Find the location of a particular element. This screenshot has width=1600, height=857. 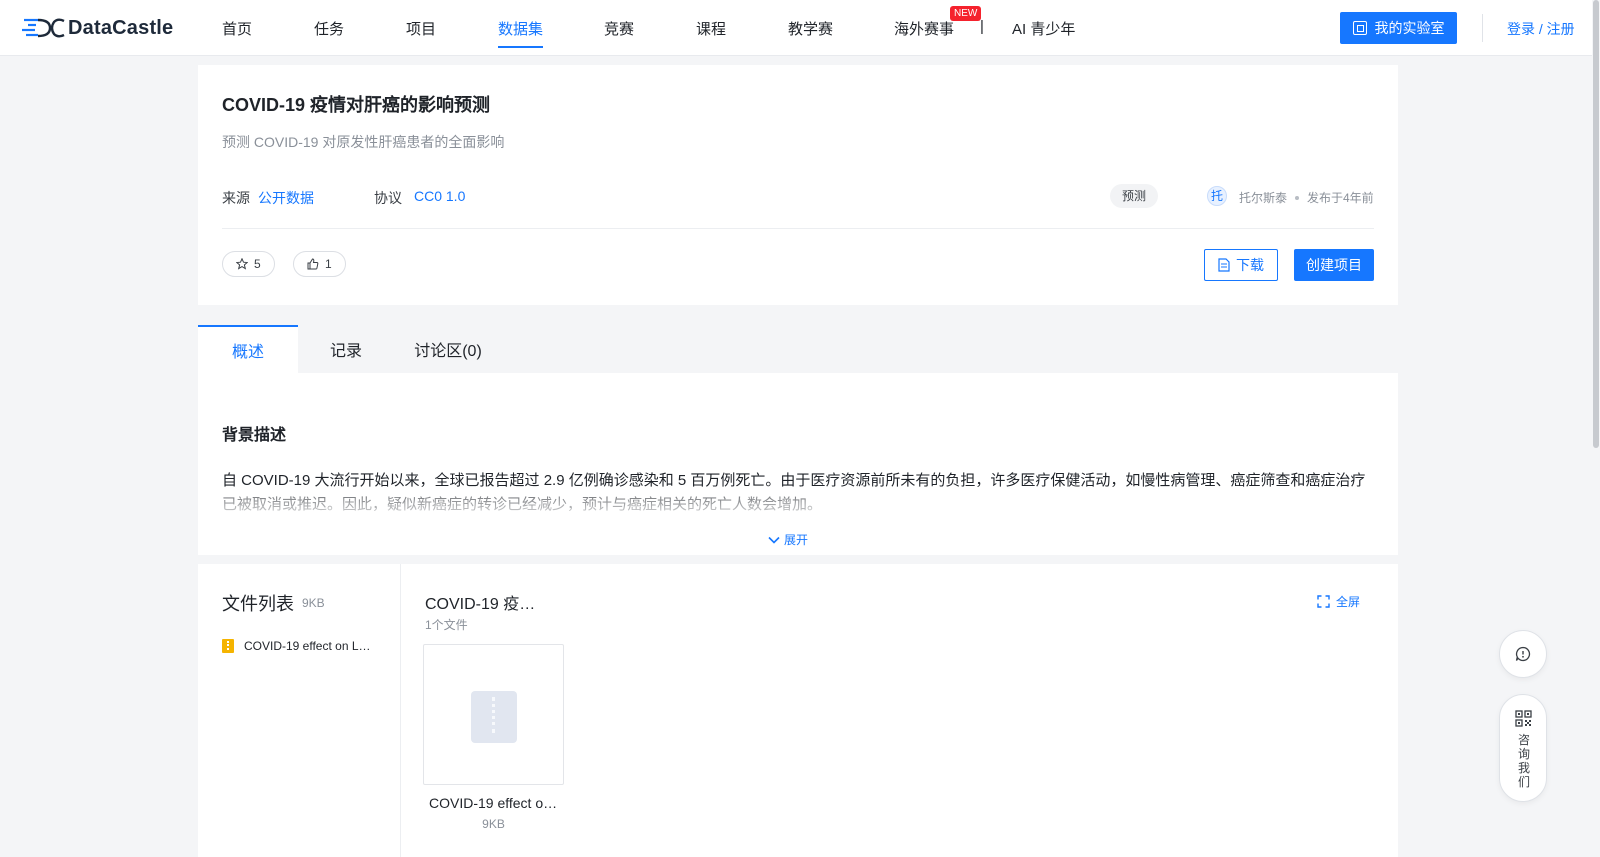

qr-code-icon is located at coordinates (1523, 718).